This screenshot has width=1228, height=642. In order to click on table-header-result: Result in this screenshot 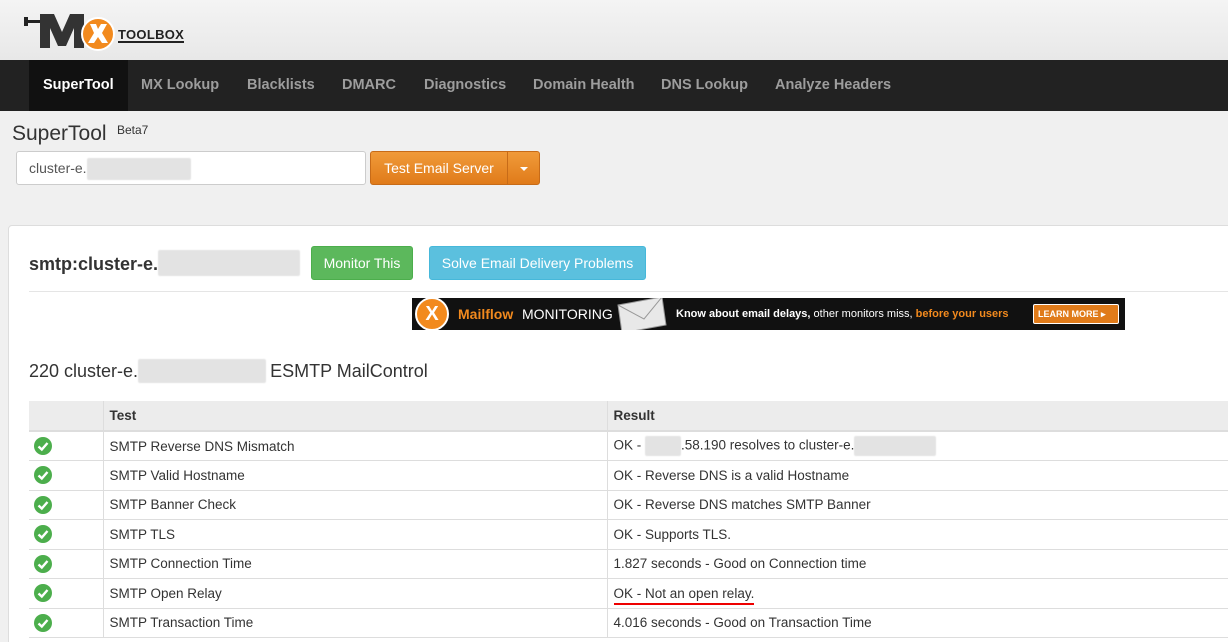, I will do `click(917, 416)`.